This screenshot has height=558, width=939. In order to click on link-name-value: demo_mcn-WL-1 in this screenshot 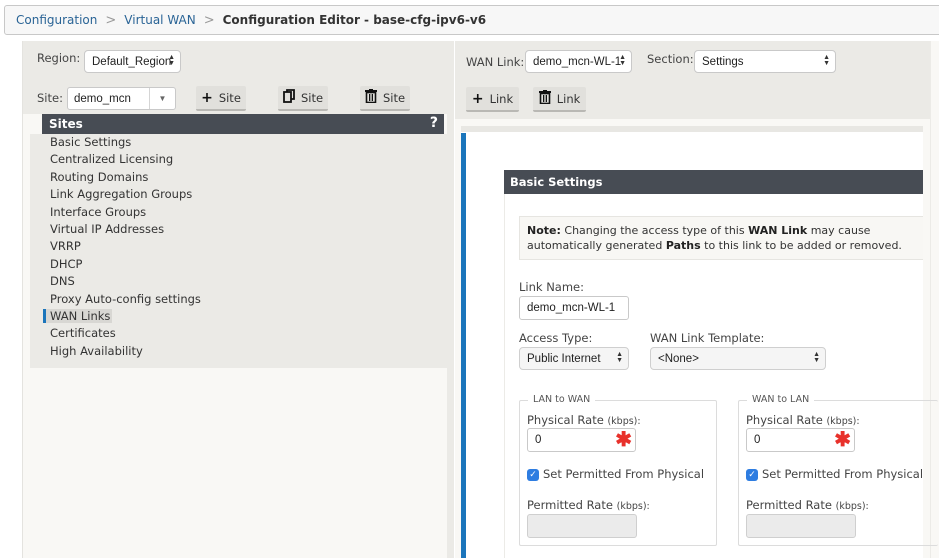, I will do `click(571, 308)`.